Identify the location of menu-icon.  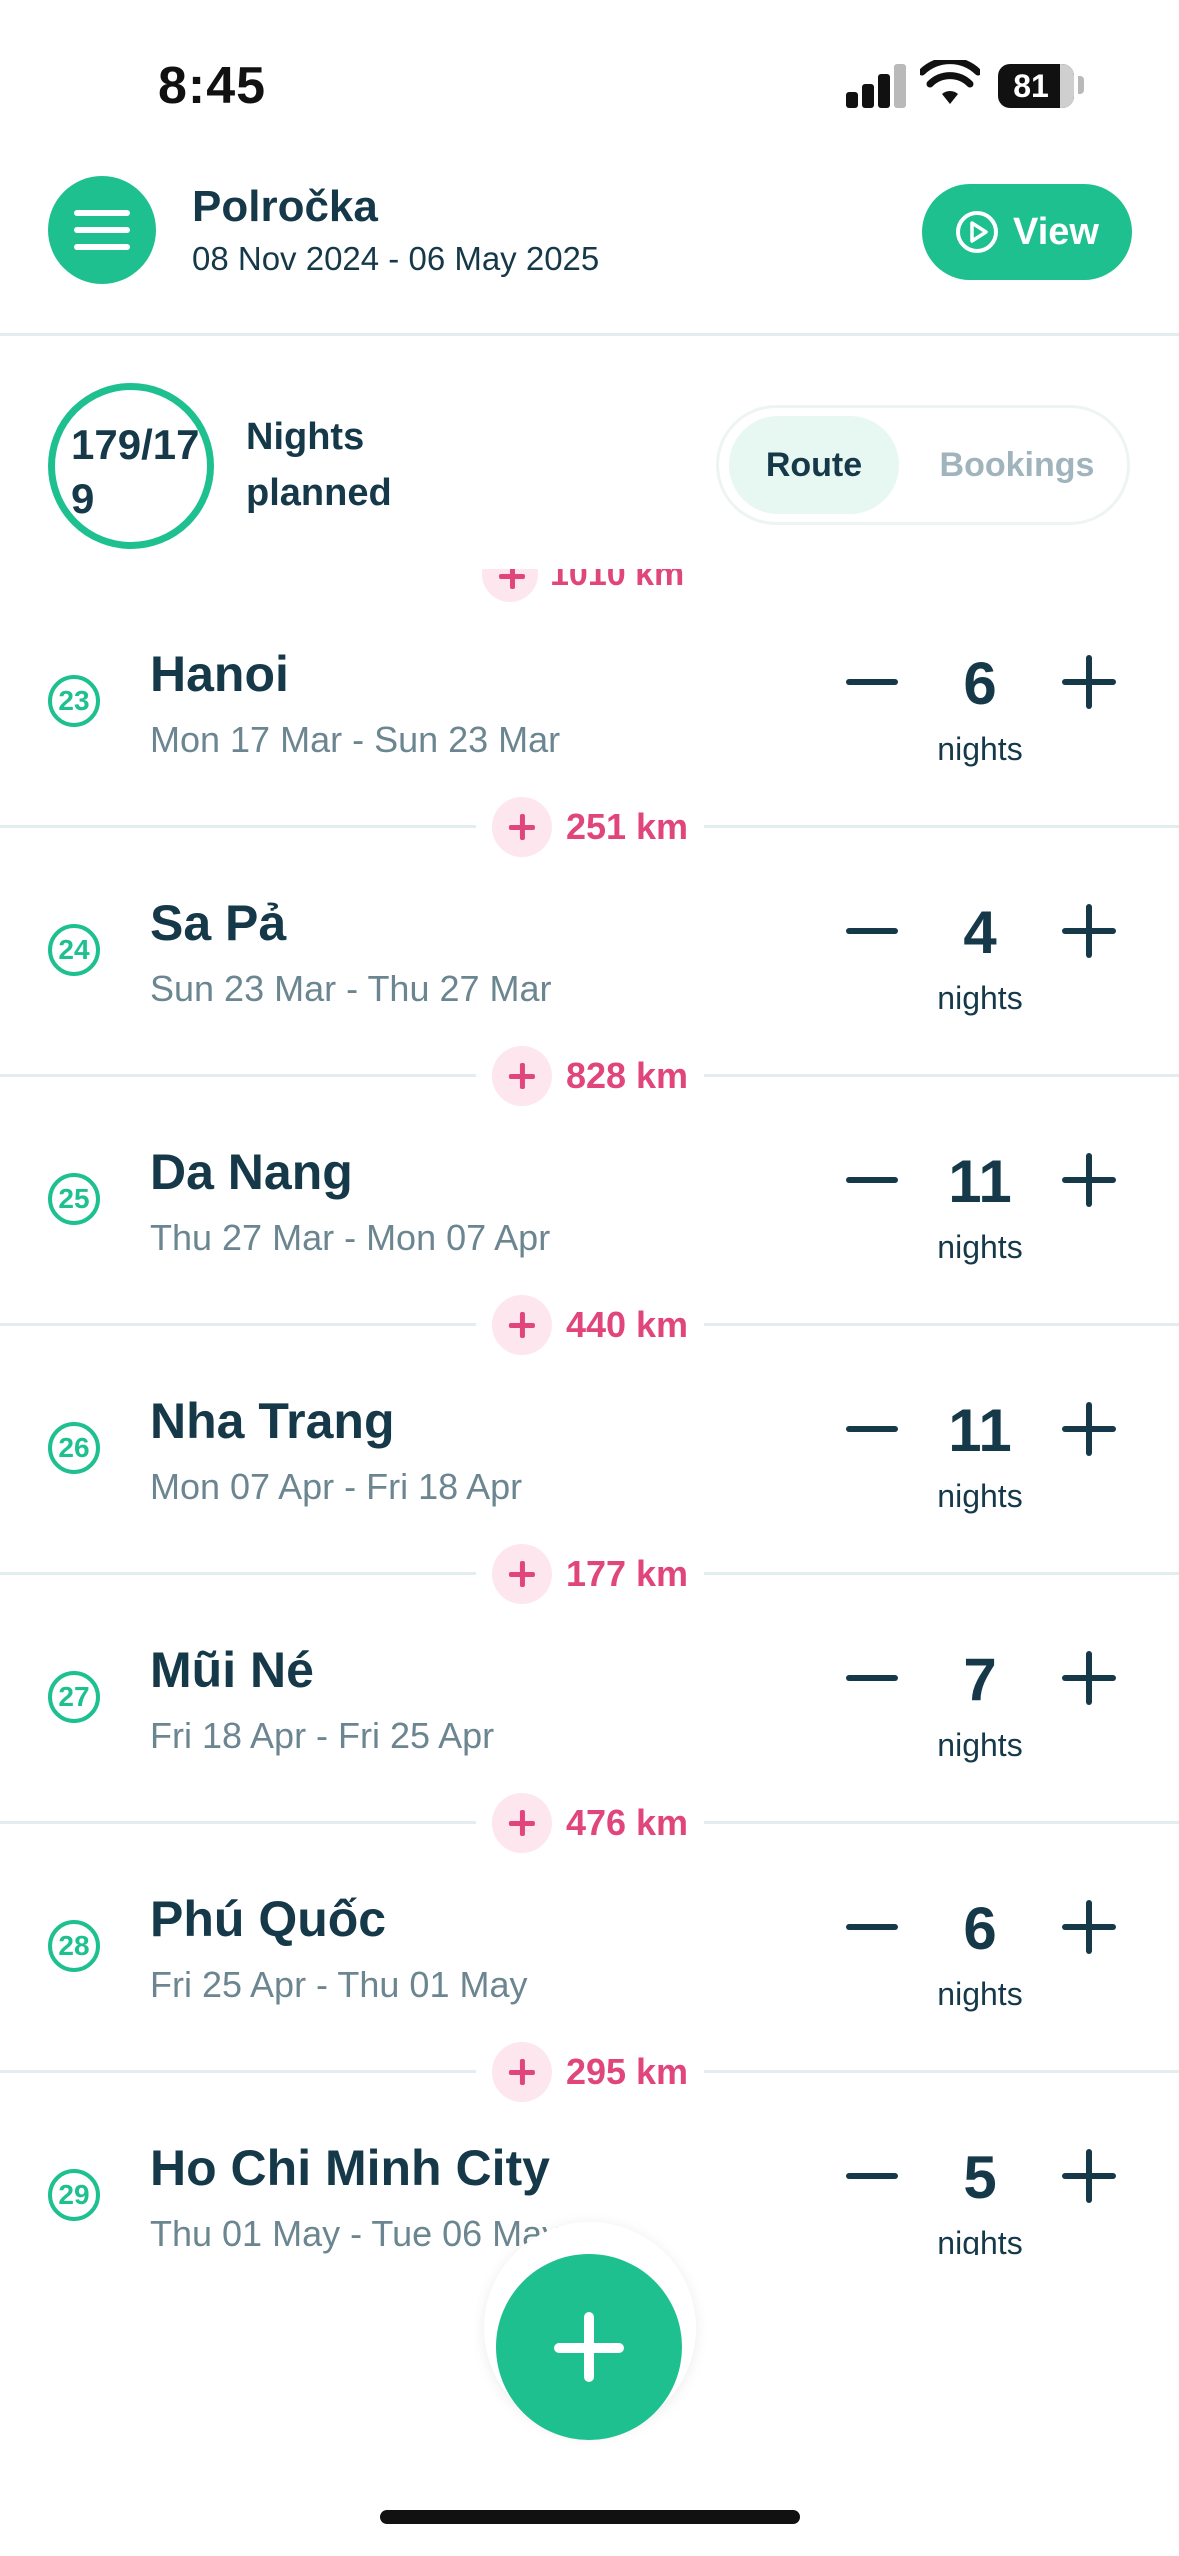
(102, 230).